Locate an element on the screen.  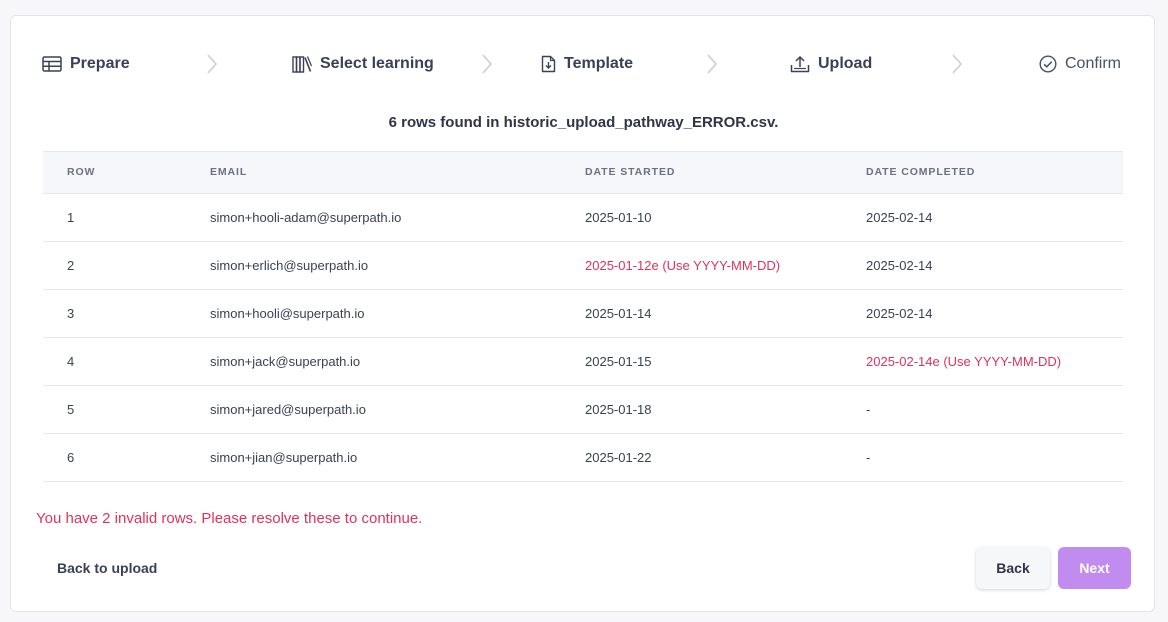
cell-row: 4 is located at coordinates (71, 361).